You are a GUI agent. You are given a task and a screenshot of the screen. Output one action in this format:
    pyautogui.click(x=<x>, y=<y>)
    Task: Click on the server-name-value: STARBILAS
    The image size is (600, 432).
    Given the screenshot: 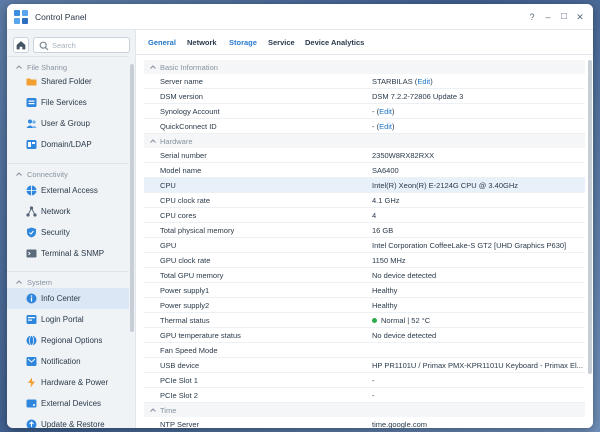 What is the action you would take?
    pyautogui.click(x=392, y=81)
    